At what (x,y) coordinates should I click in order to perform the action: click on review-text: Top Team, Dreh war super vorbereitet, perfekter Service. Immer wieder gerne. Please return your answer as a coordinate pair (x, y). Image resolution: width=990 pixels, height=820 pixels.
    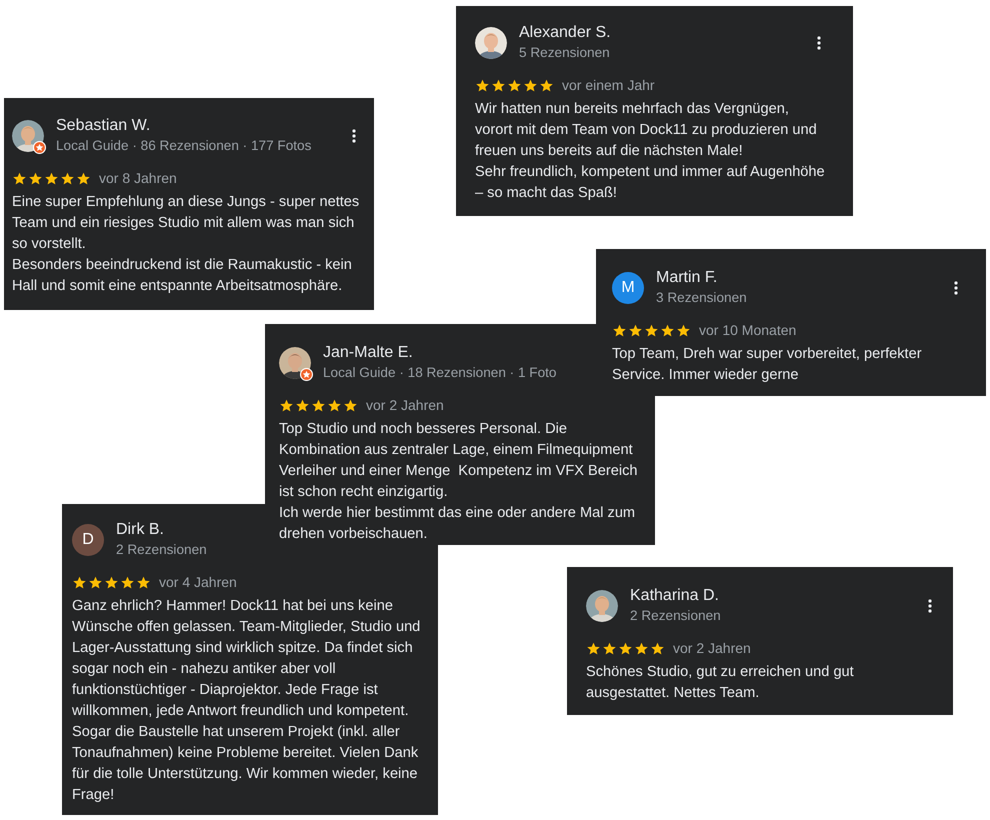
    Looking at the image, I should click on (767, 365).